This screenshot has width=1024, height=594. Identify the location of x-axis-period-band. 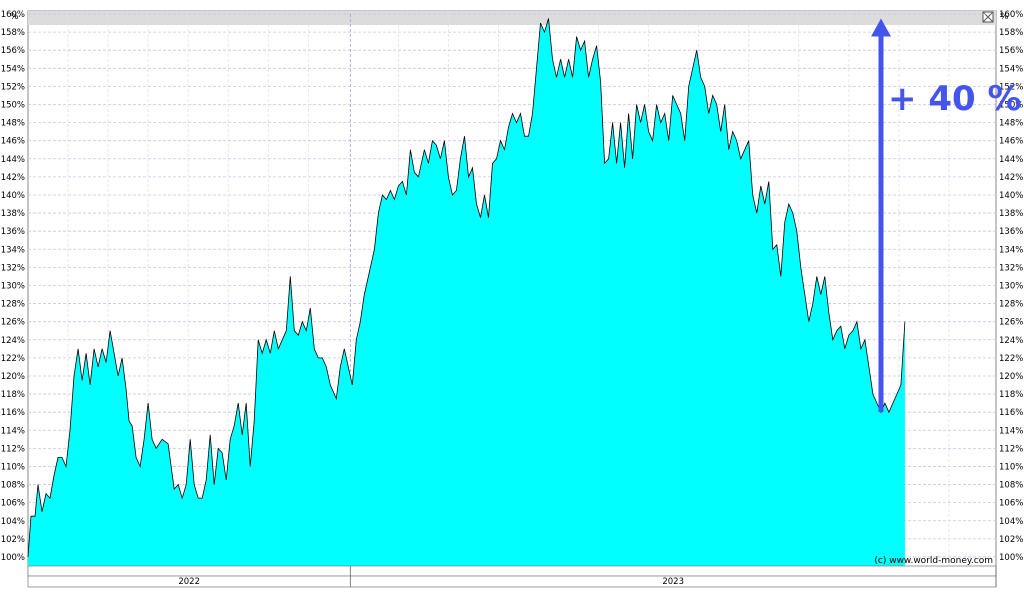
(512, 581).